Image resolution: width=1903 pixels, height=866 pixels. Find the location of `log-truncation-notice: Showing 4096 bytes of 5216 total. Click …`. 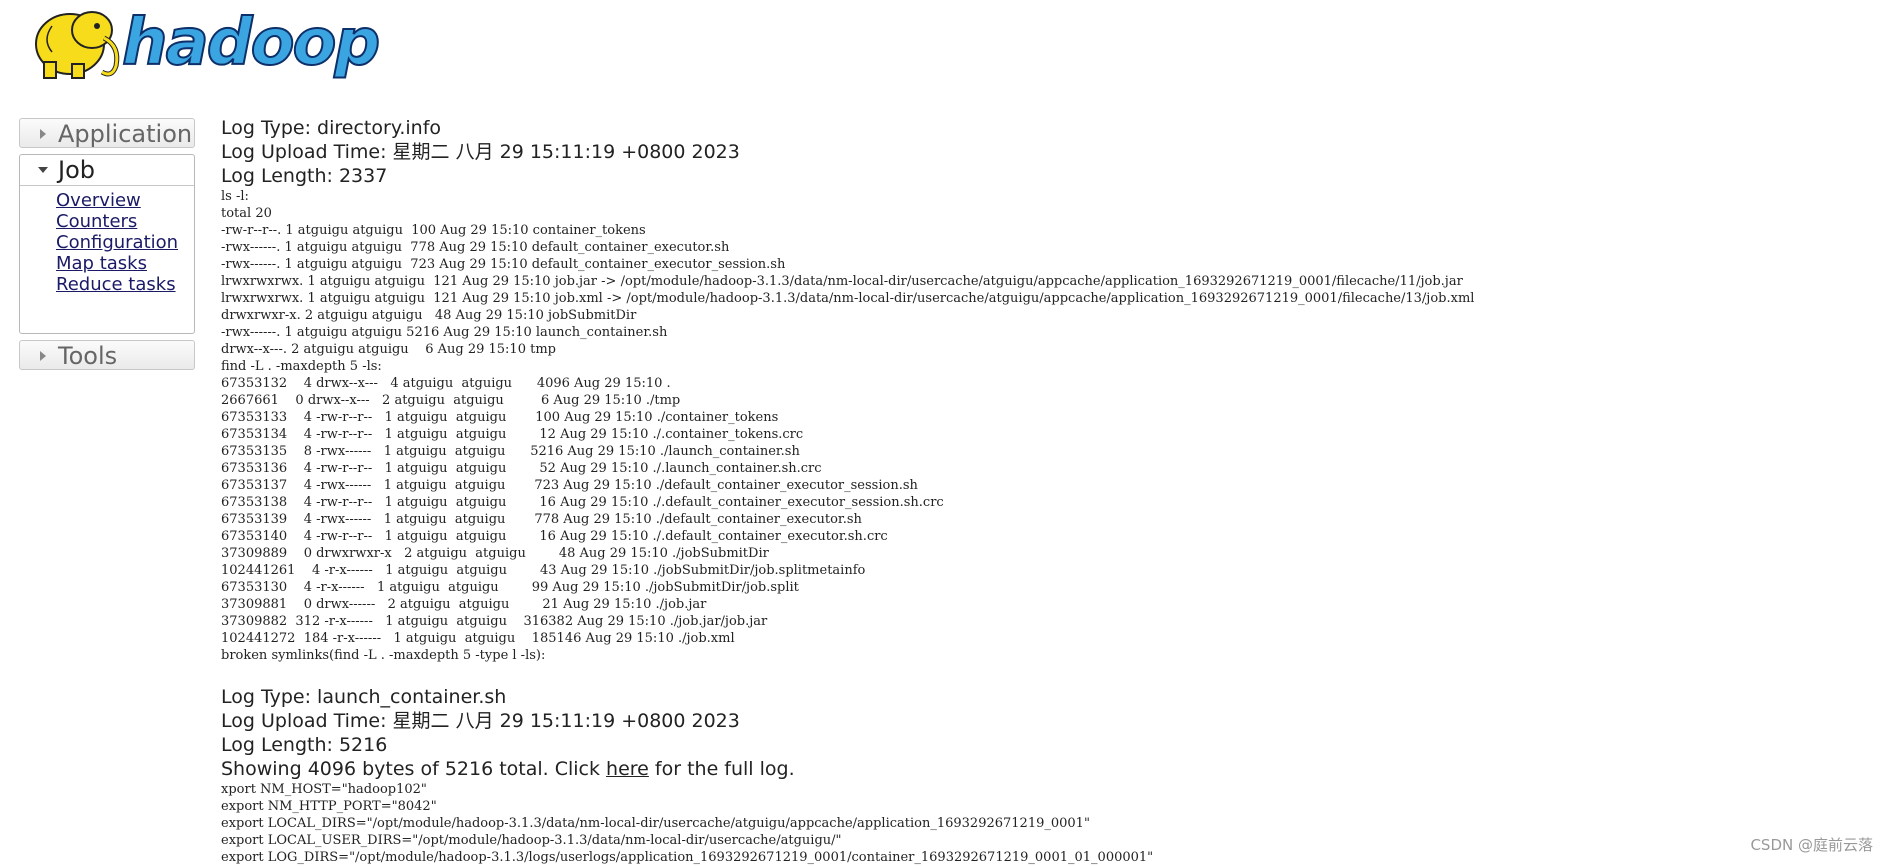

log-truncation-notice: Showing 4096 bytes of 5216 total. Click … is located at coordinates (1051, 769).